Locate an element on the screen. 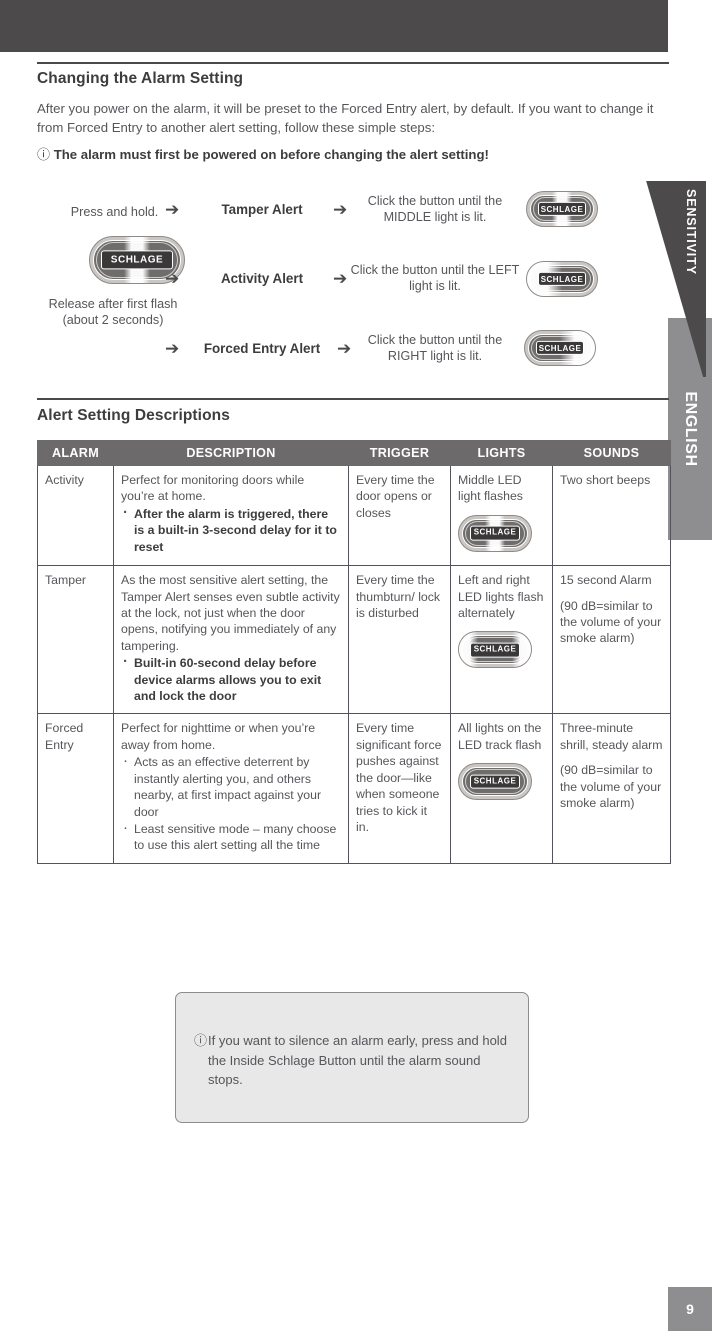 The width and height of the screenshot is (712, 1331). divider-middle is located at coordinates (353, 399).